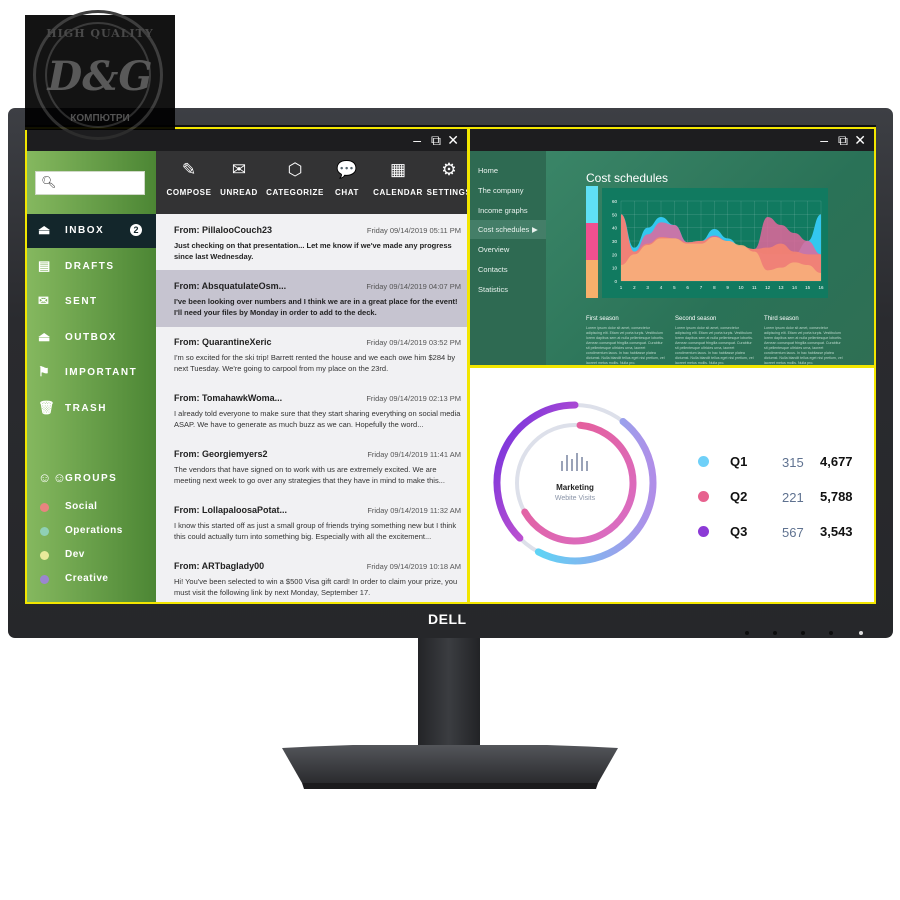  What do you see at coordinates (508, 190) in the screenshot?
I see `nav-the-company: The company` at bounding box center [508, 190].